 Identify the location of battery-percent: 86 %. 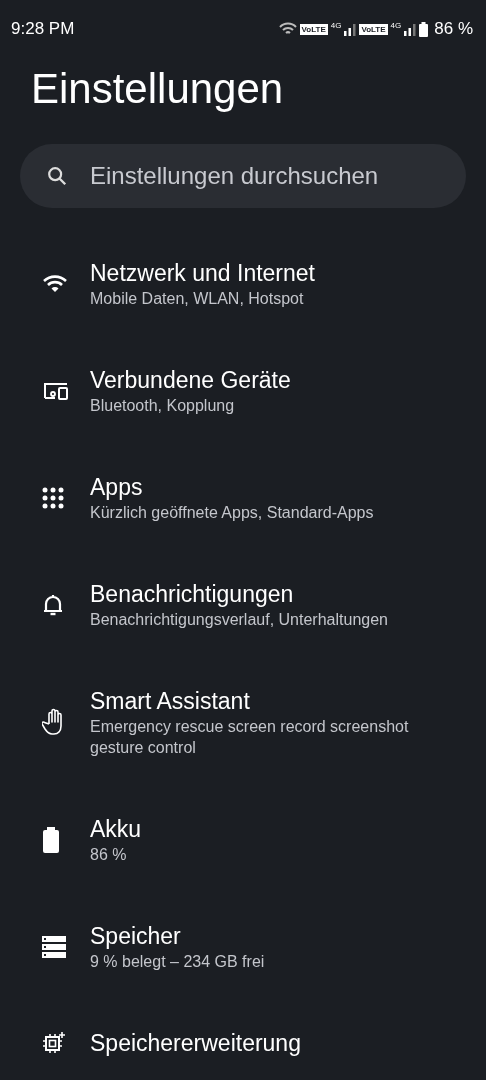
(453, 29).